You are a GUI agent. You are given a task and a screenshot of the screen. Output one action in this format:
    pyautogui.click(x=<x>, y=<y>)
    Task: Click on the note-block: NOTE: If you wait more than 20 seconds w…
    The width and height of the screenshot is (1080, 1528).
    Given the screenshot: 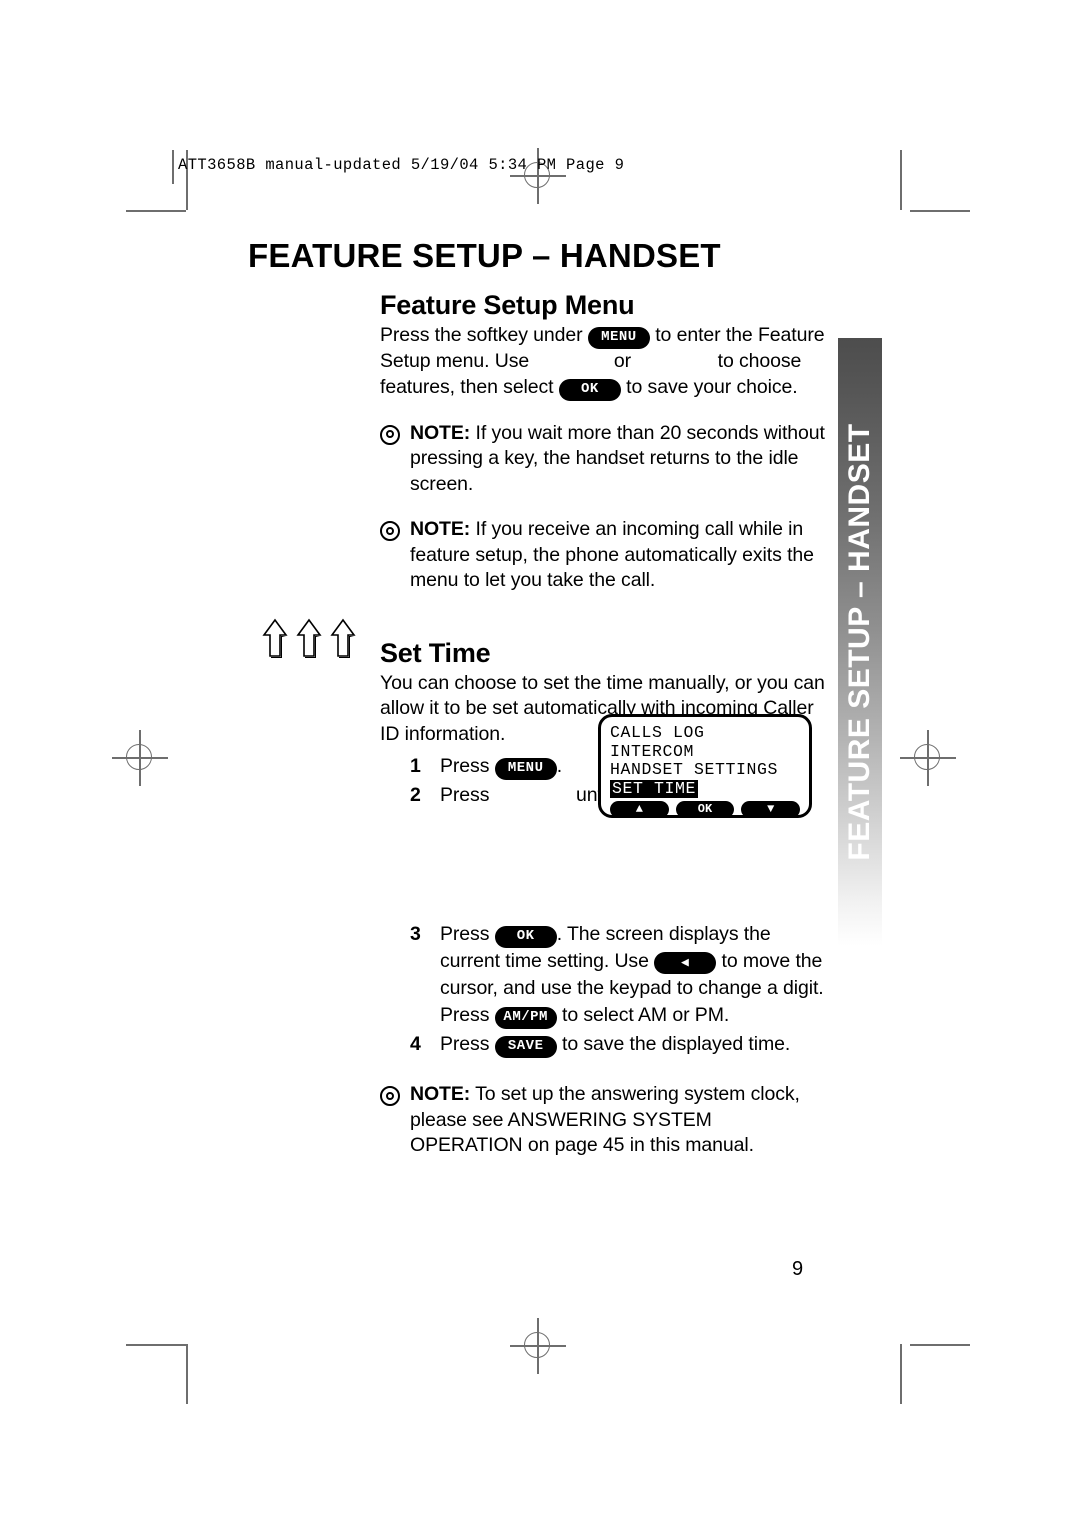 What is the action you would take?
    pyautogui.click(x=604, y=459)
    